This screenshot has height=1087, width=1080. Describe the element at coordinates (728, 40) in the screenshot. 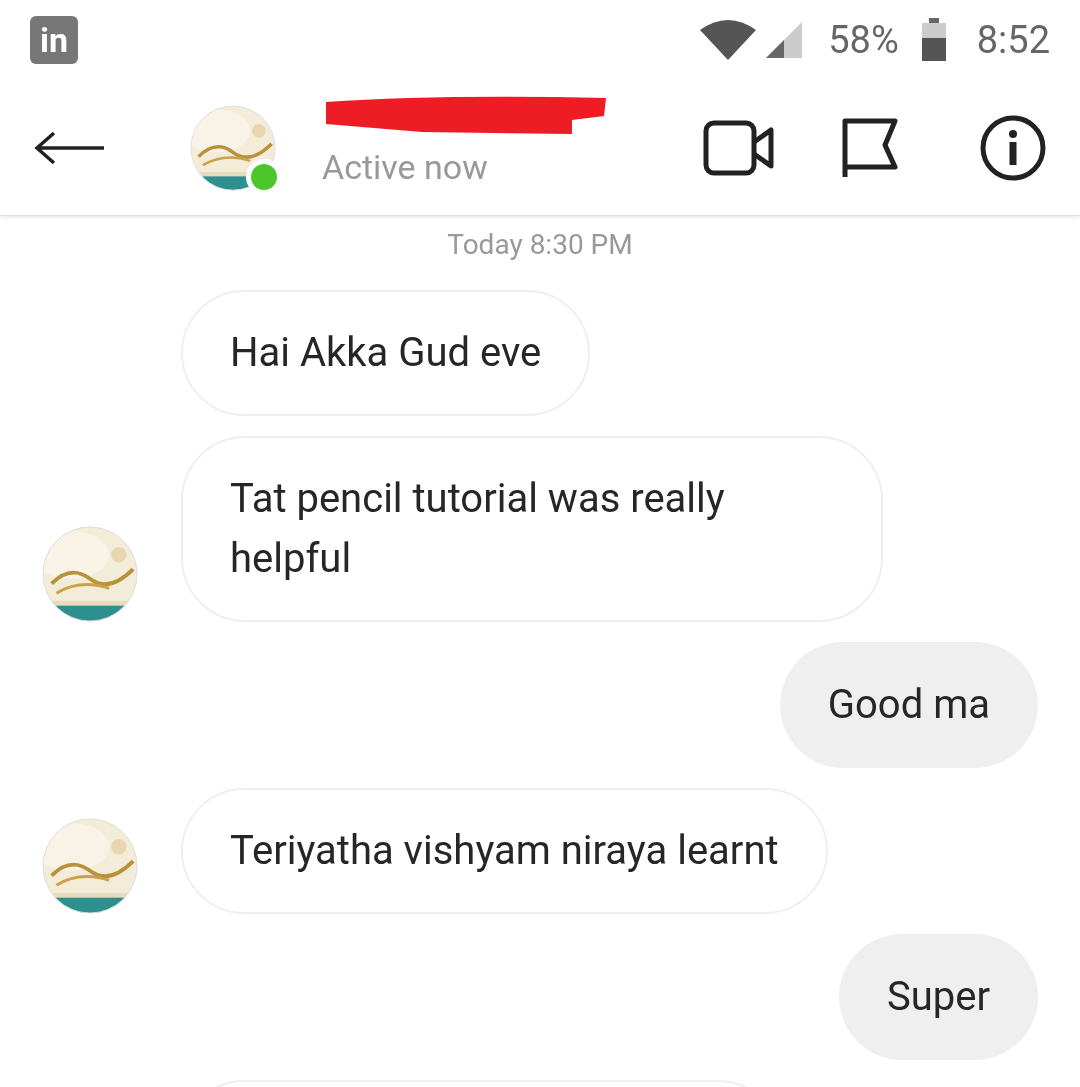

I see `wifi-icon` at that location.